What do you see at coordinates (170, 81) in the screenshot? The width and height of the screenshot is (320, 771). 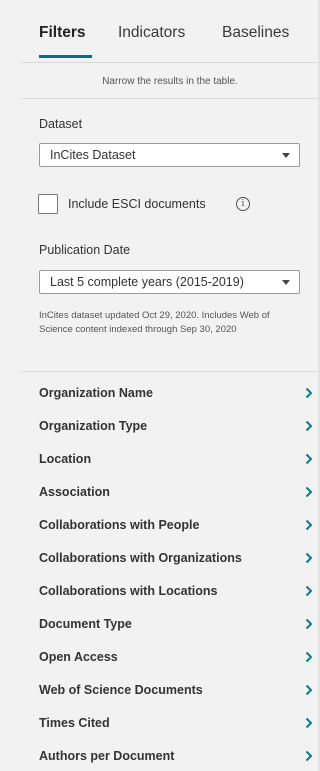 I see `filters-hint: Narrow the results in the table.` at bounding box center [170, 81].